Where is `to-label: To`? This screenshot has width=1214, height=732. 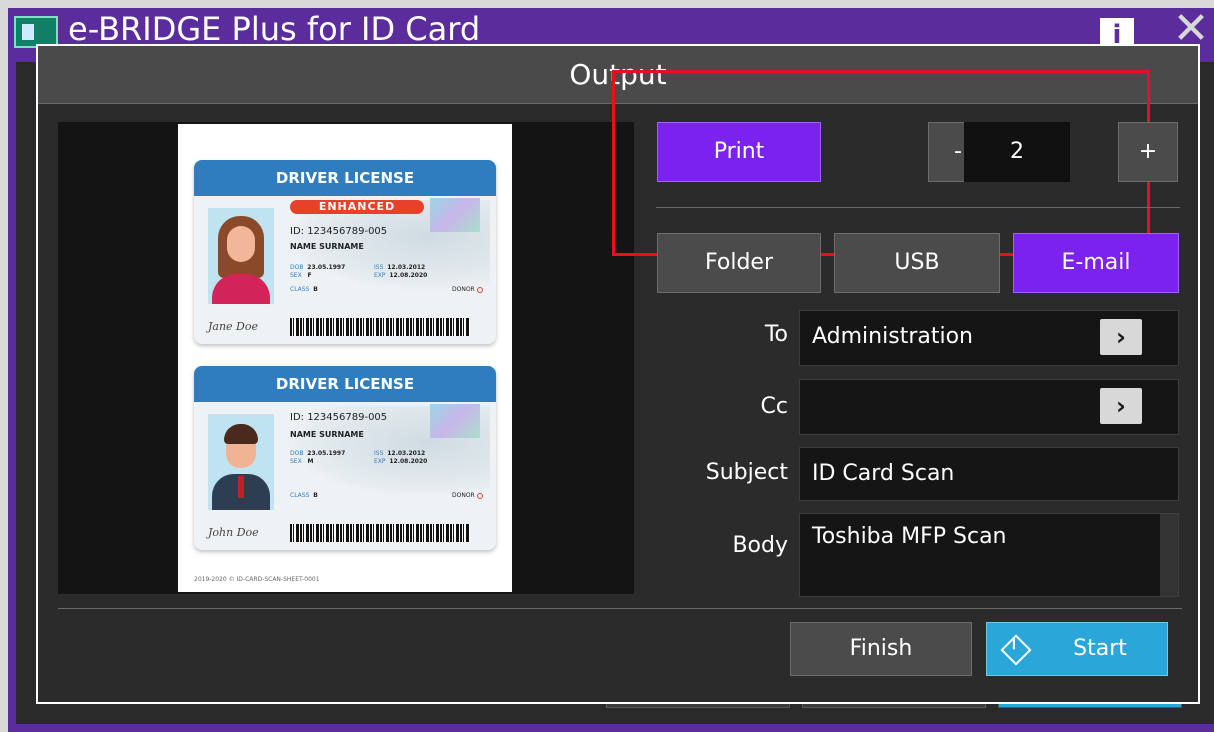
to-label: To is located at coordinates (776, 334).